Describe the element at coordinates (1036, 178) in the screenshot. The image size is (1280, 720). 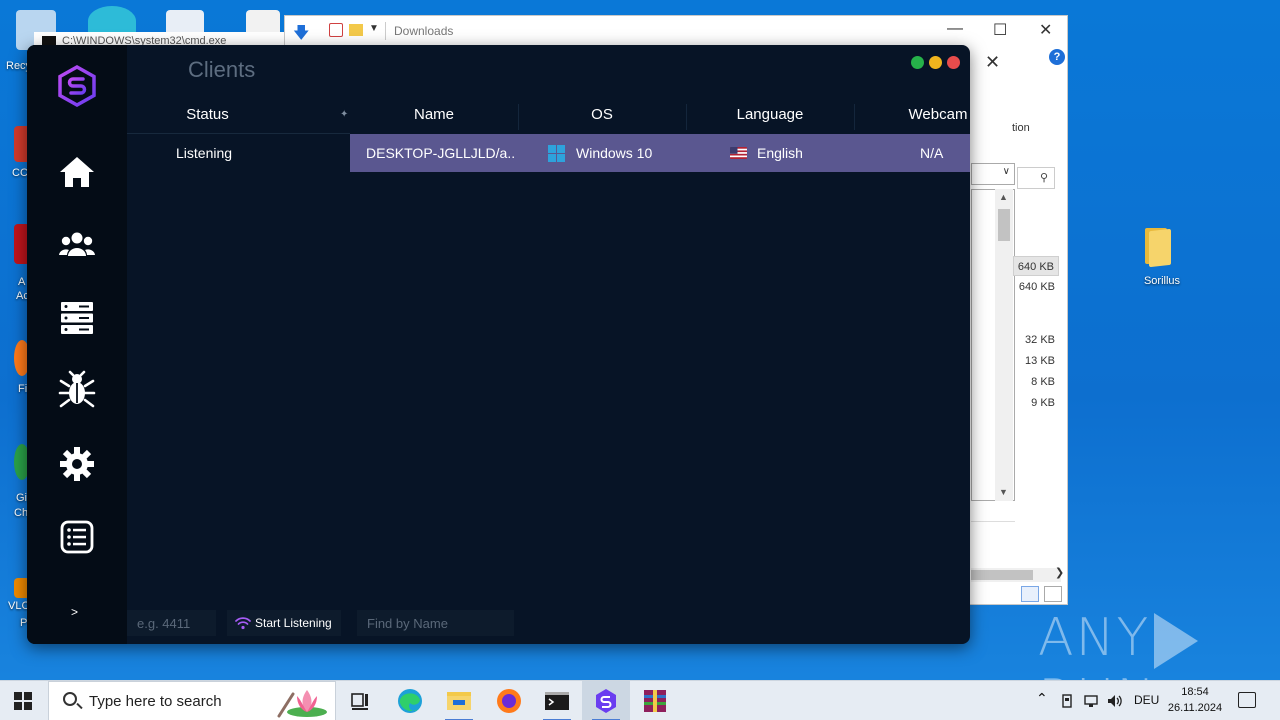
I see `search-box: ⚲` at that location.